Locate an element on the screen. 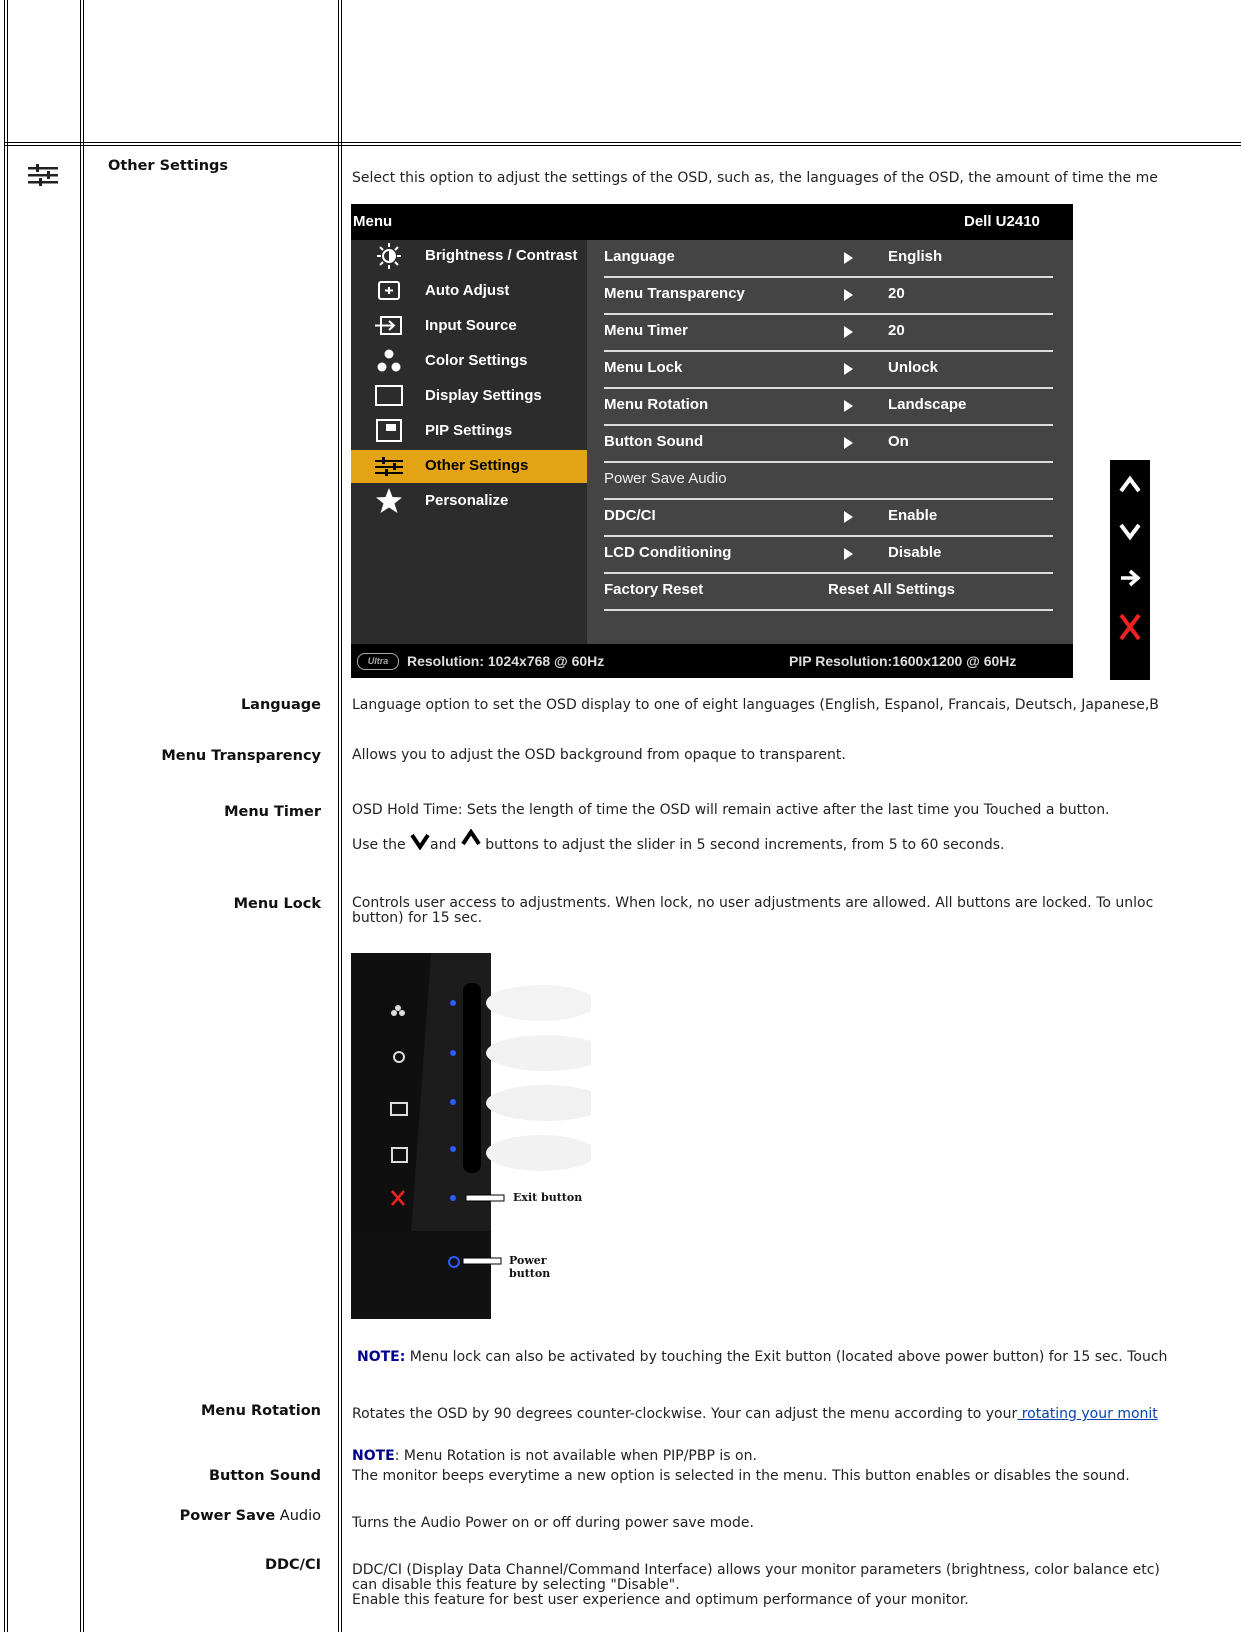 The height and width of the screenshot is (1632, 1241). power-button-callout: Power button is located at coordinates (530, 1267).